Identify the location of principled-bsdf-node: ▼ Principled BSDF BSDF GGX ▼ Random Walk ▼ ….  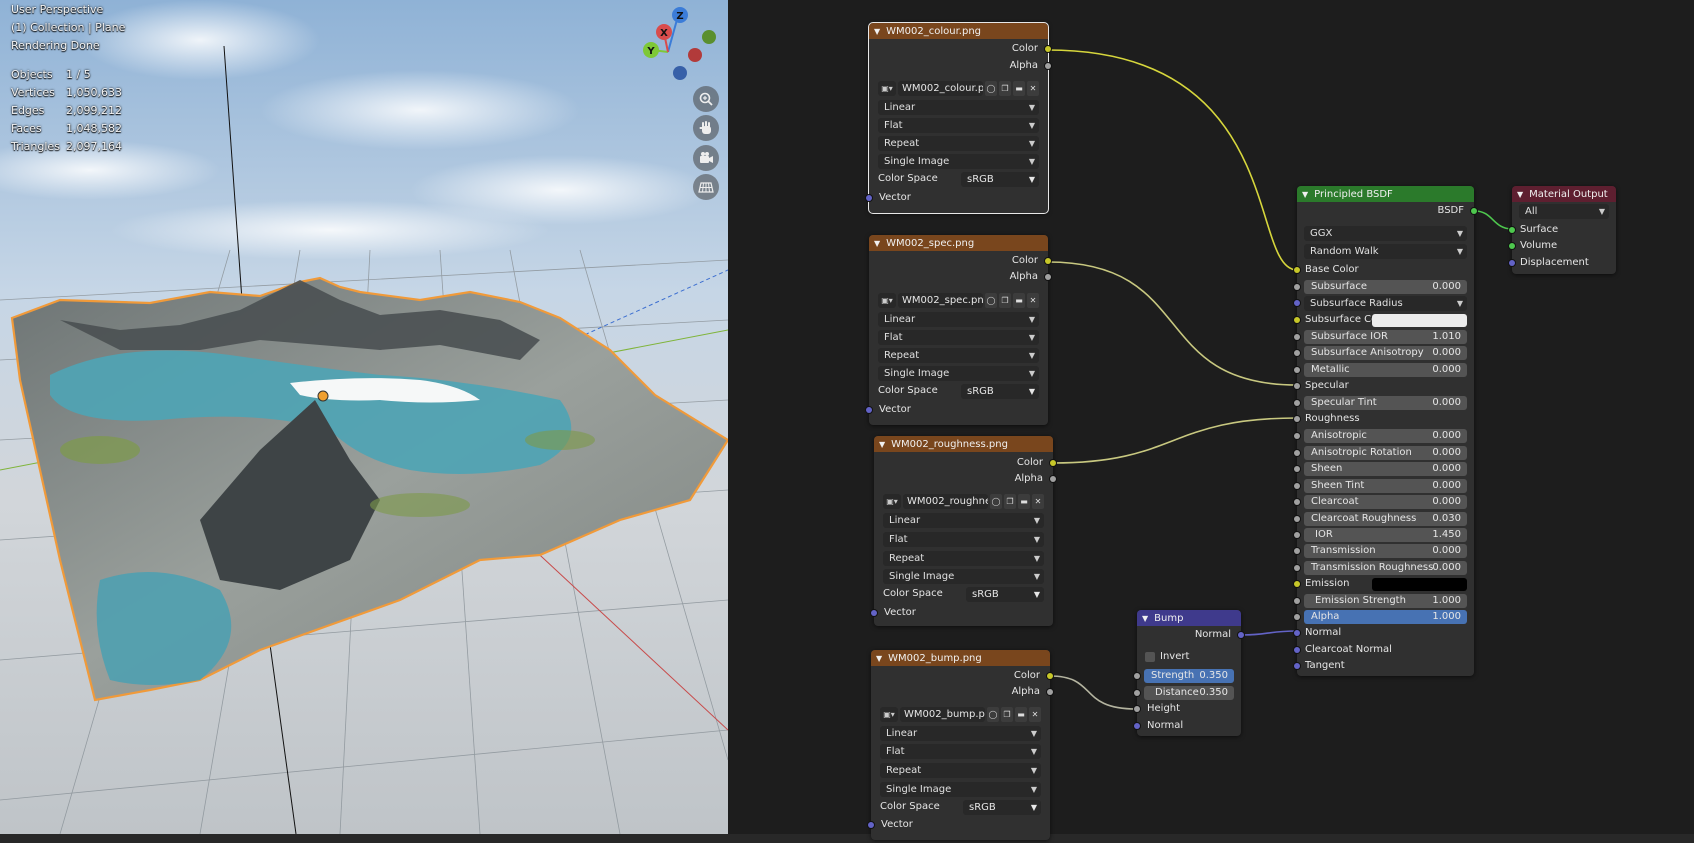
(1385, 431).